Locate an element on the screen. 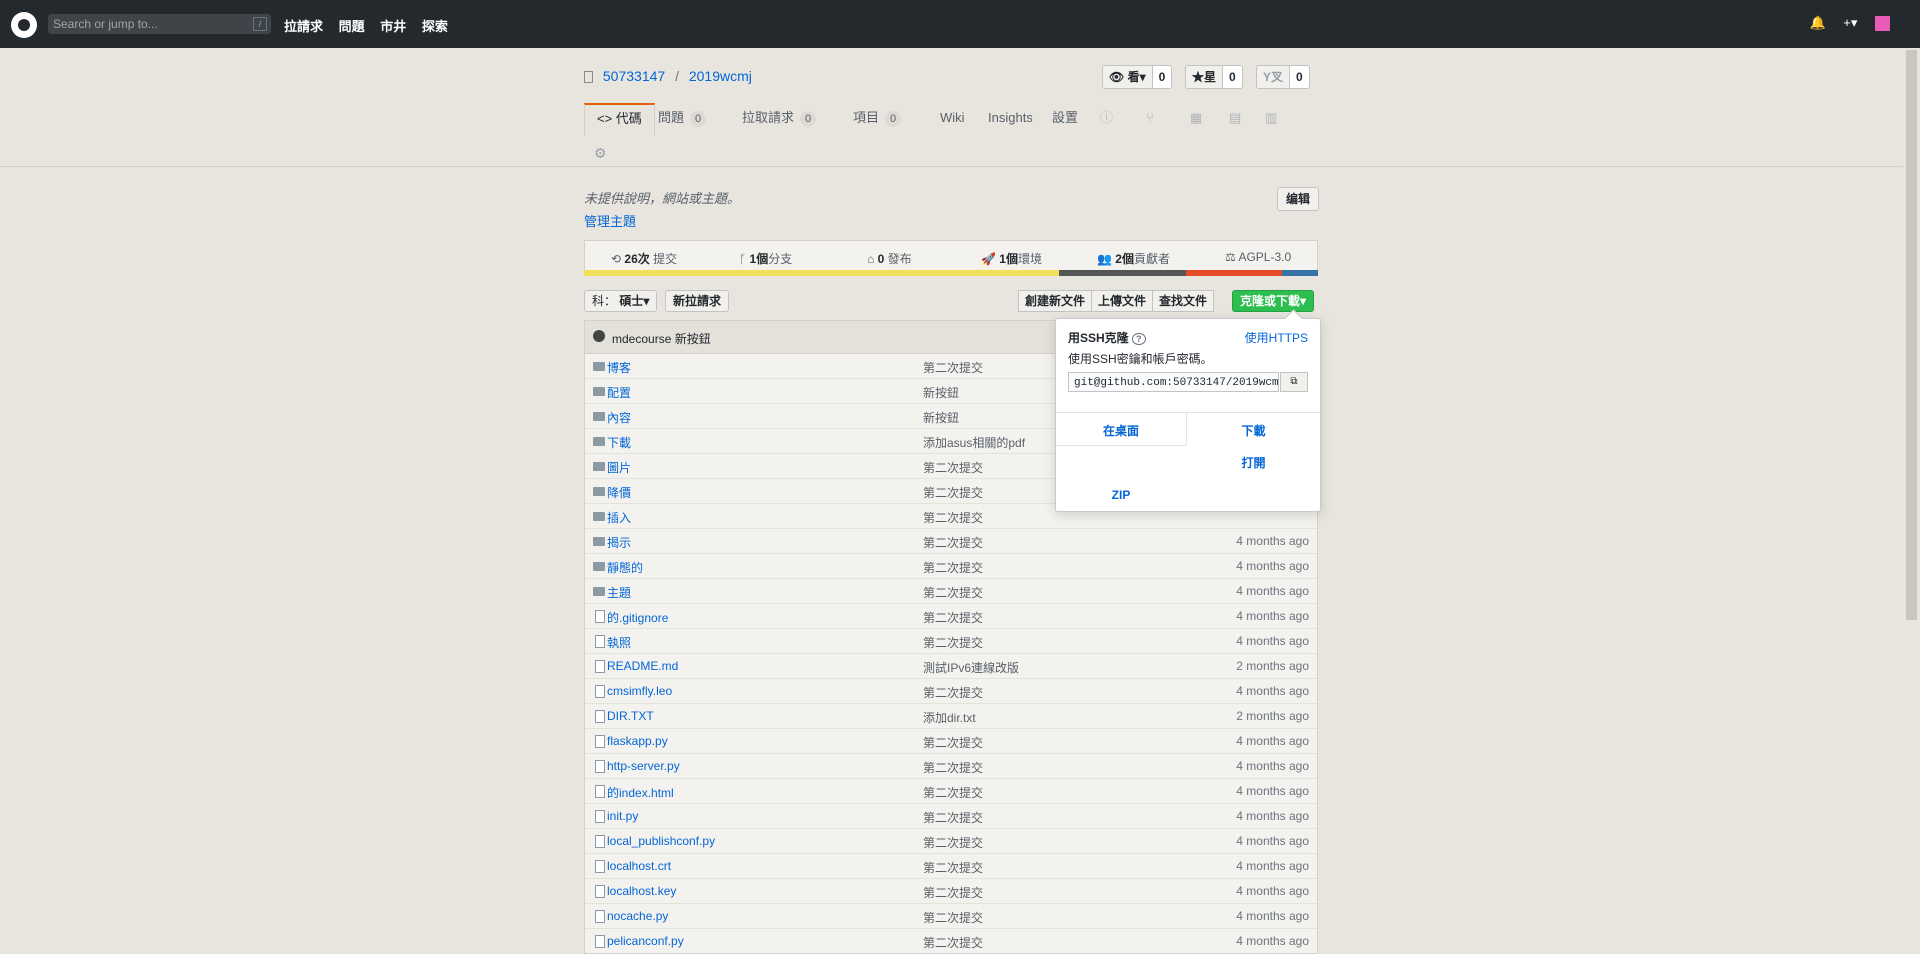 Image resolution: width=1920 pixels, height=954 pixels. avatar is located at coordinates (1882, 24).